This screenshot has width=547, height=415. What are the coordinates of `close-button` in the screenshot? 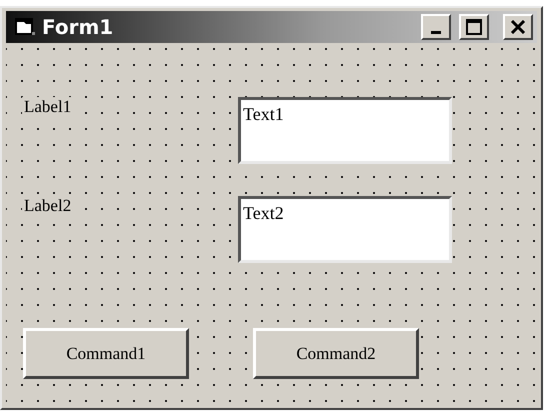 It's located at (518, 27).